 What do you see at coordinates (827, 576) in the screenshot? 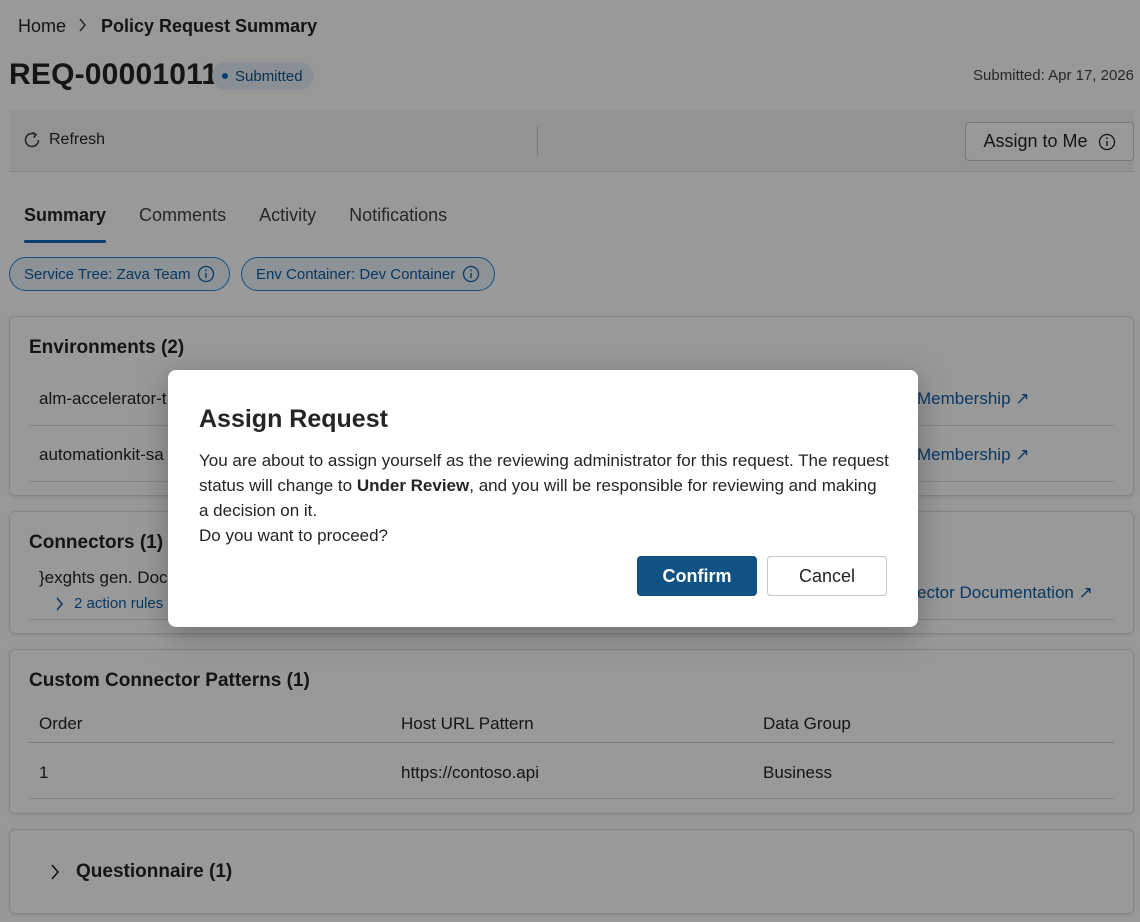
I see `cancel-button: Cancel` at bounding box center [827, 576].